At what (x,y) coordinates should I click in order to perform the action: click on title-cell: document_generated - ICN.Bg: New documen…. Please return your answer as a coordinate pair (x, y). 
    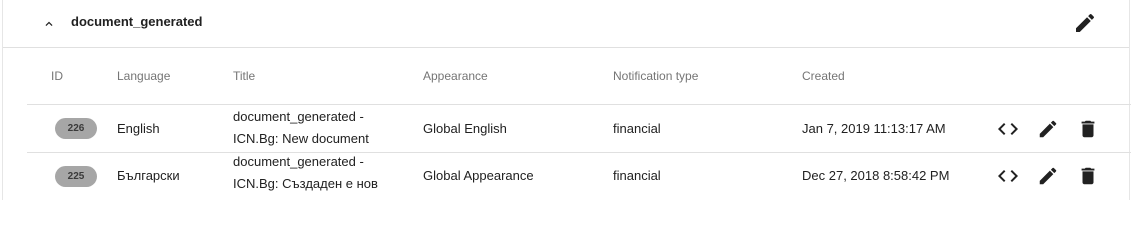
    Looking at the image, I should click on (308, 128).